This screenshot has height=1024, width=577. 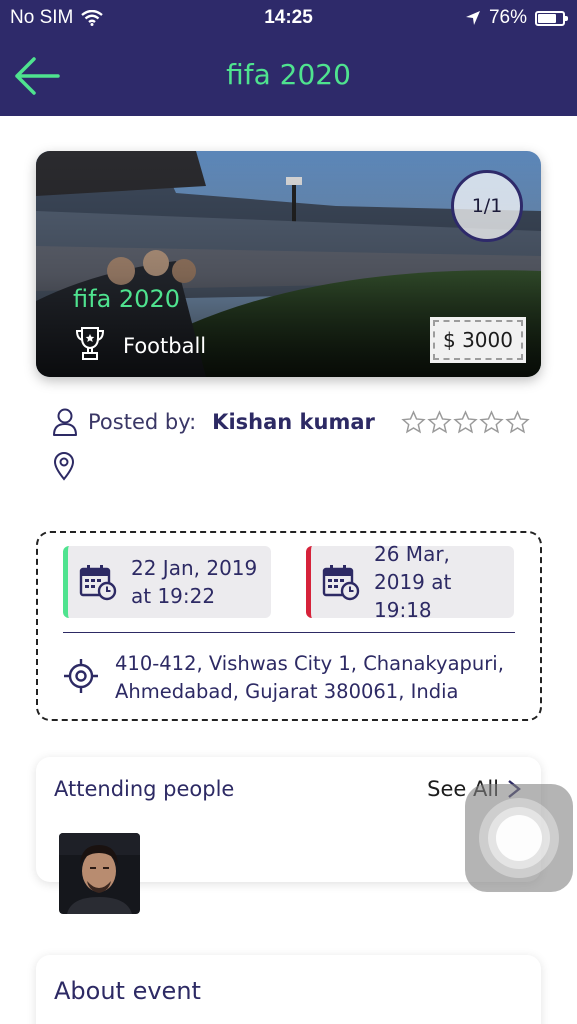 I want to click on posted-by-row: Posted by: Kishan kumar, so click(x=213, y=422).